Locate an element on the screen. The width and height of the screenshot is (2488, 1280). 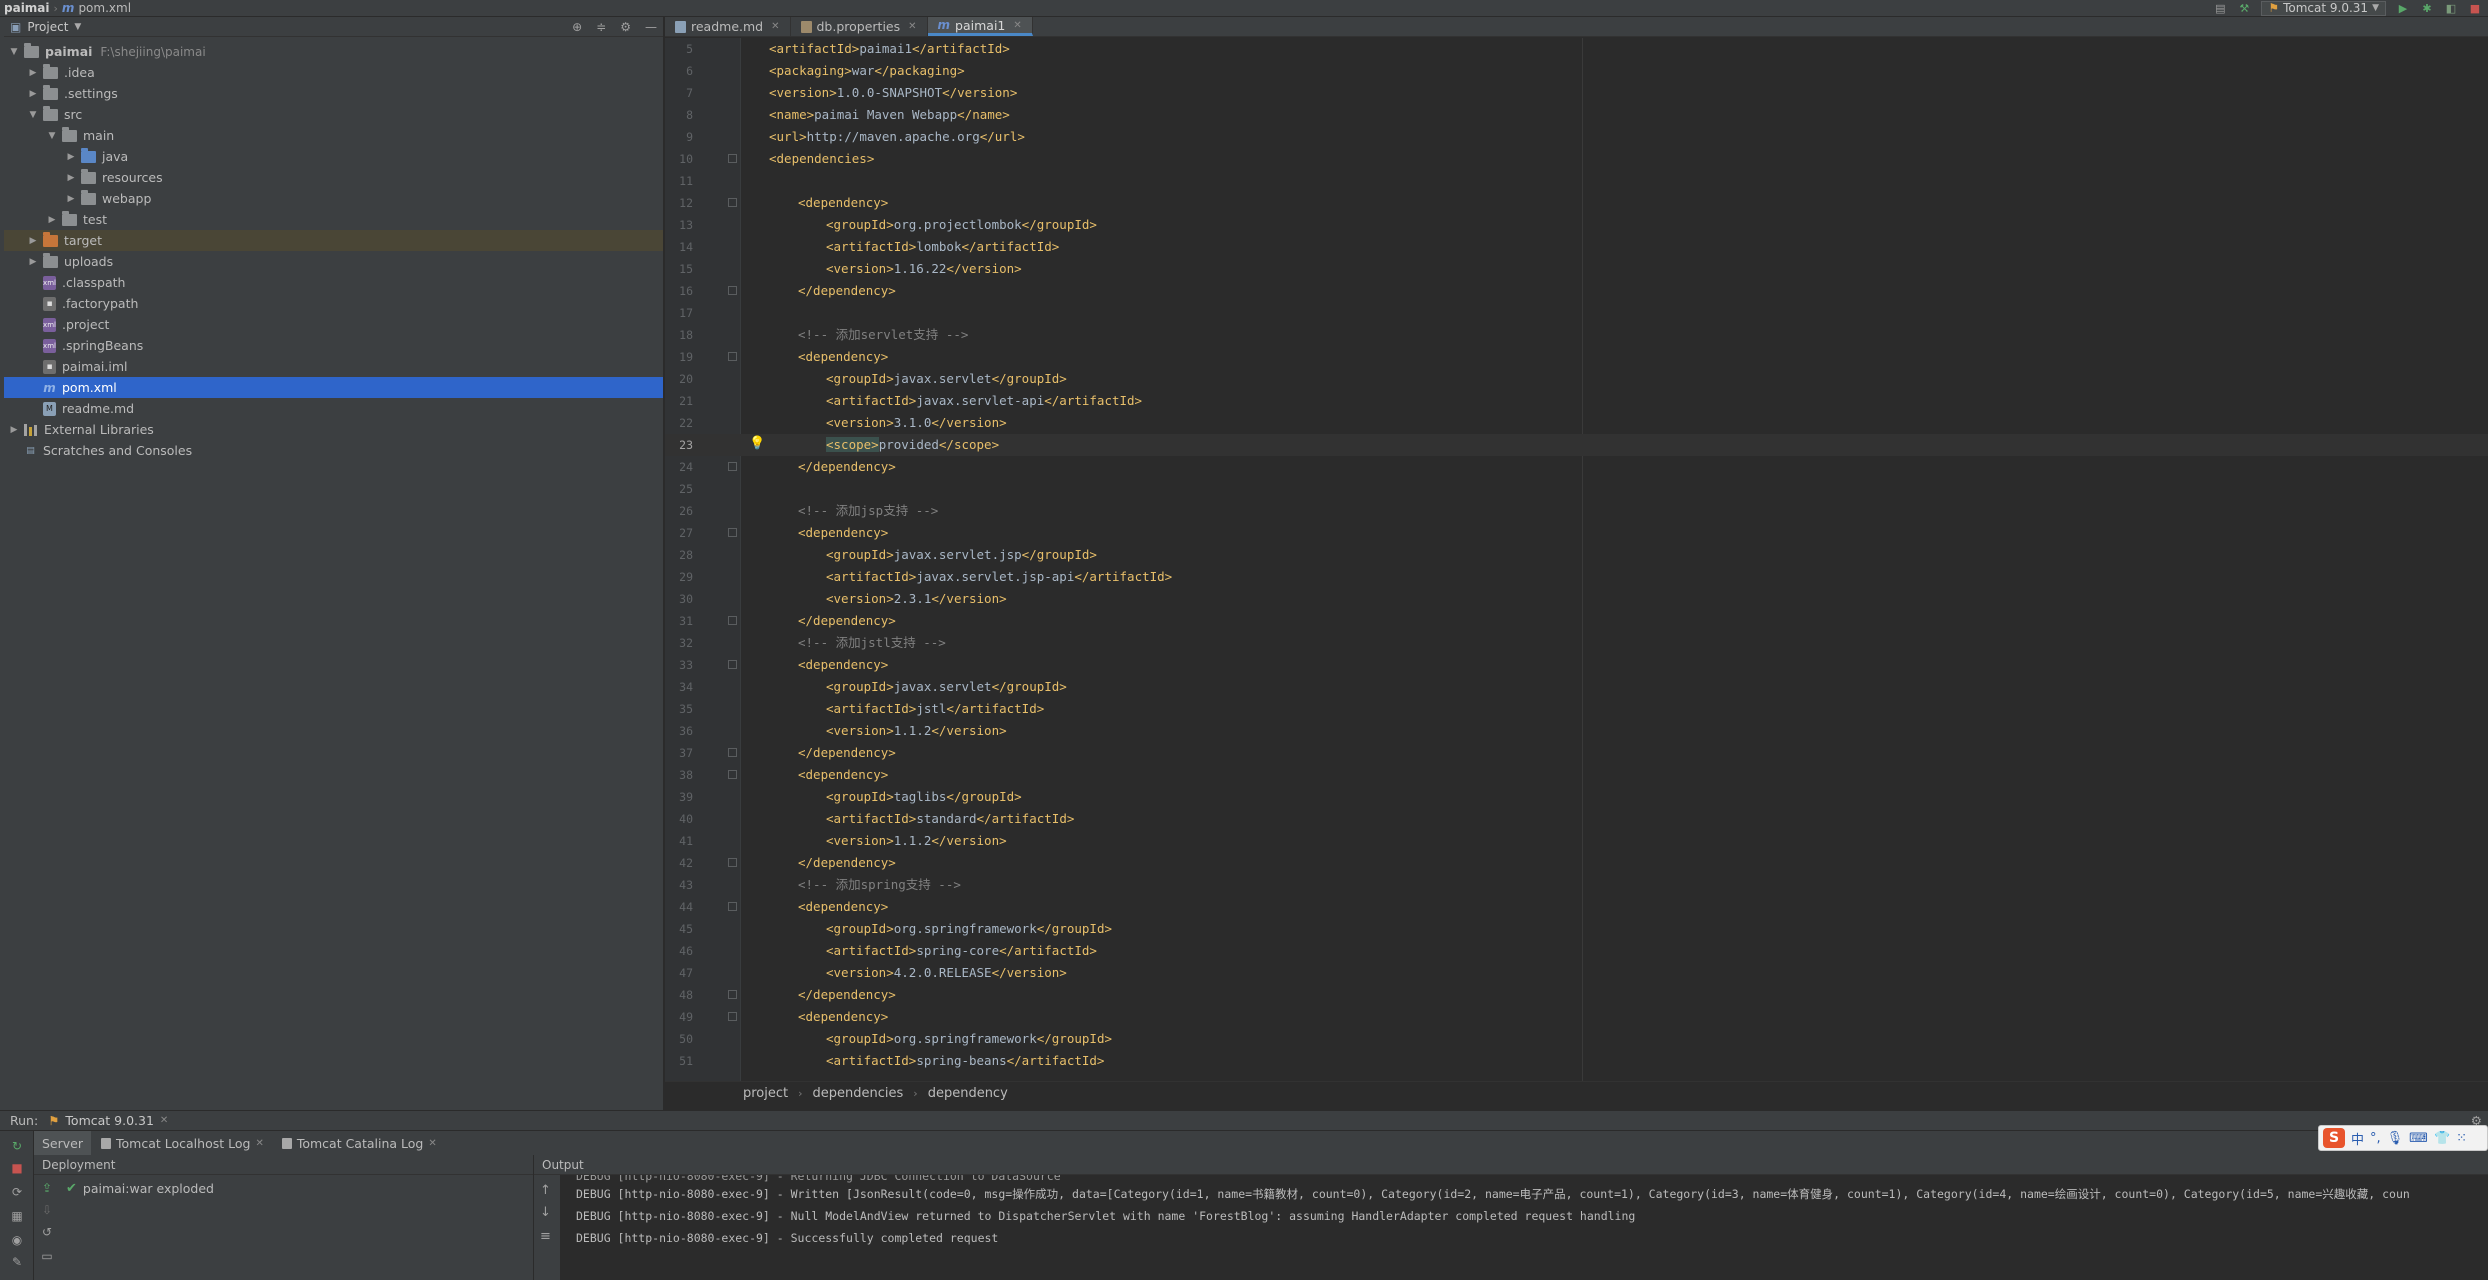
project-view-selector: ▣ Project ▼ is located at coordinates (45, 27).